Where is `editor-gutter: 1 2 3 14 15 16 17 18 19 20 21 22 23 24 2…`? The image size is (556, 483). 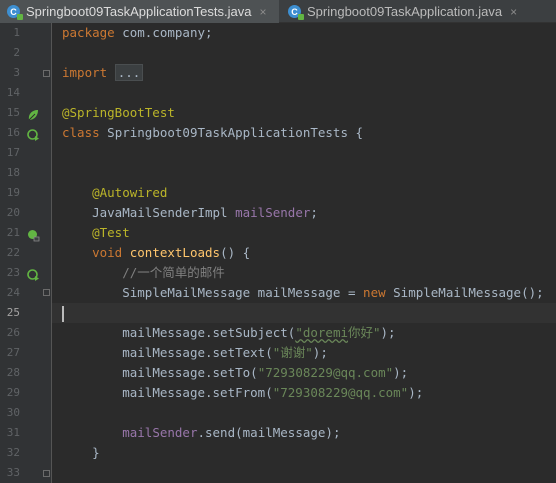 editor-gutter: 1 2 3 14 15 16 17 18 19 20 21 22 23 24 2… is located at coordinates (26, 253).